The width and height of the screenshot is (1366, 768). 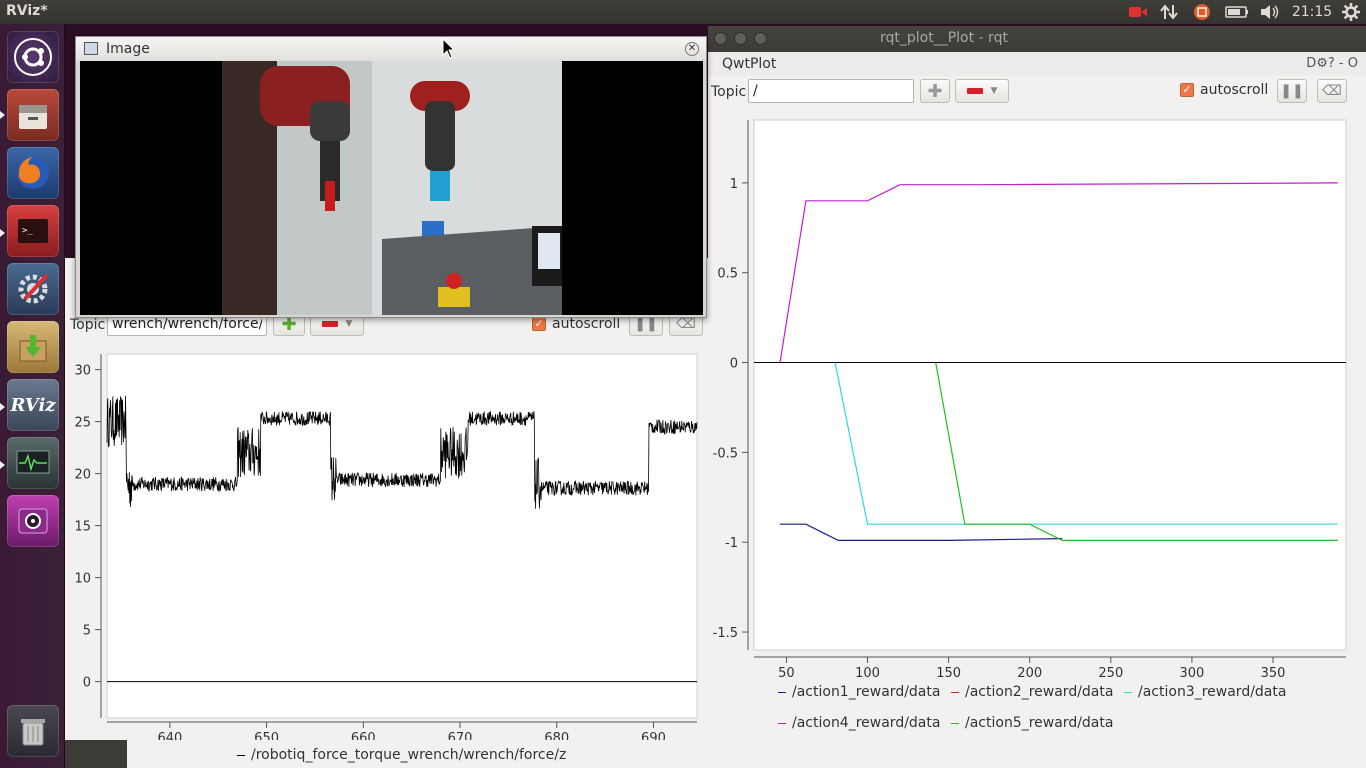 I want to click on legend-item: /action2_reward/data, so click(x=1032, y=692).